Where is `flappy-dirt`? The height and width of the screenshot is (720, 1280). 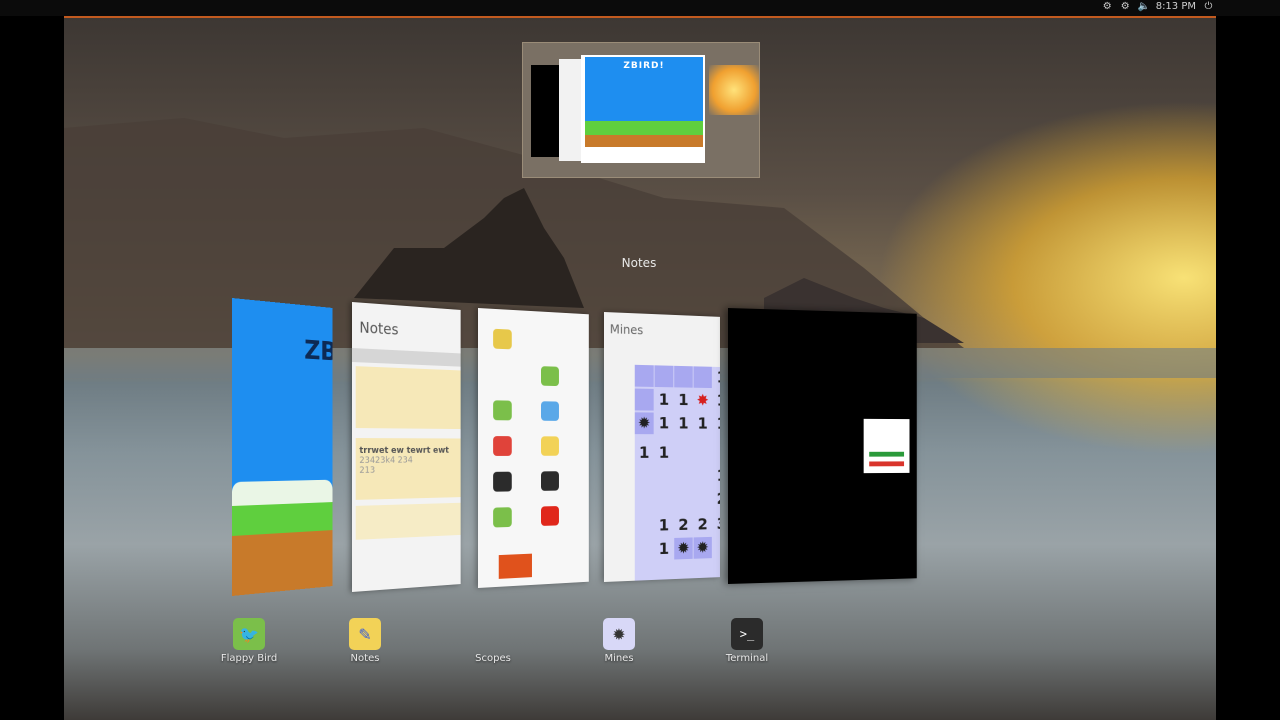 flappy-dirt is located at coordinates (282, 563).